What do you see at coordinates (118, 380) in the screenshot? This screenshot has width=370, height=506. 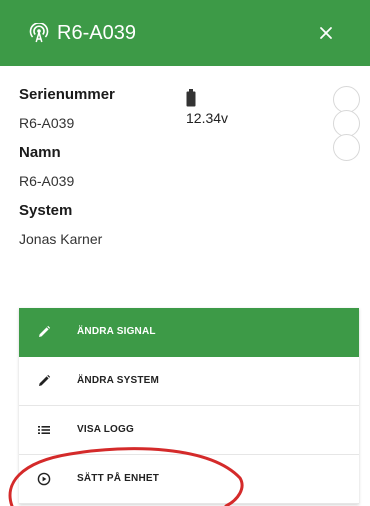 I see `menu-item-label: ÄNDRA SYSTEM` at bounding box center [118, 380].